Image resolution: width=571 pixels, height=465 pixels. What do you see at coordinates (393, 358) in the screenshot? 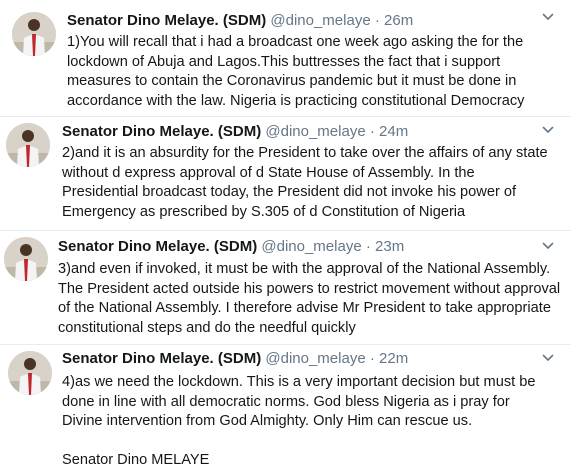
I see `timestamp: 22m` at bounding box center [393, 358].